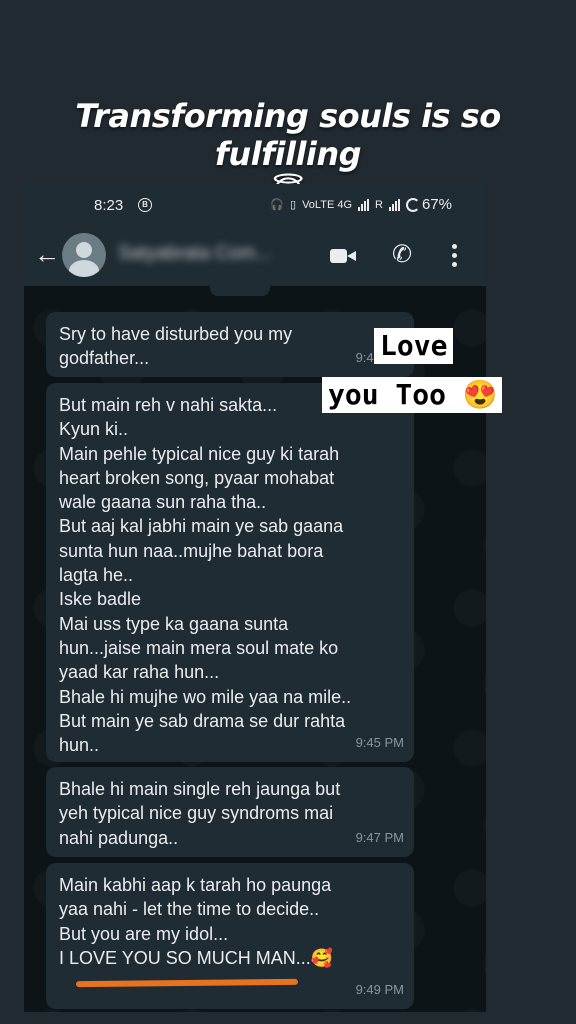  I want to click on back-arrow-icon: ←, so click(47, 254).